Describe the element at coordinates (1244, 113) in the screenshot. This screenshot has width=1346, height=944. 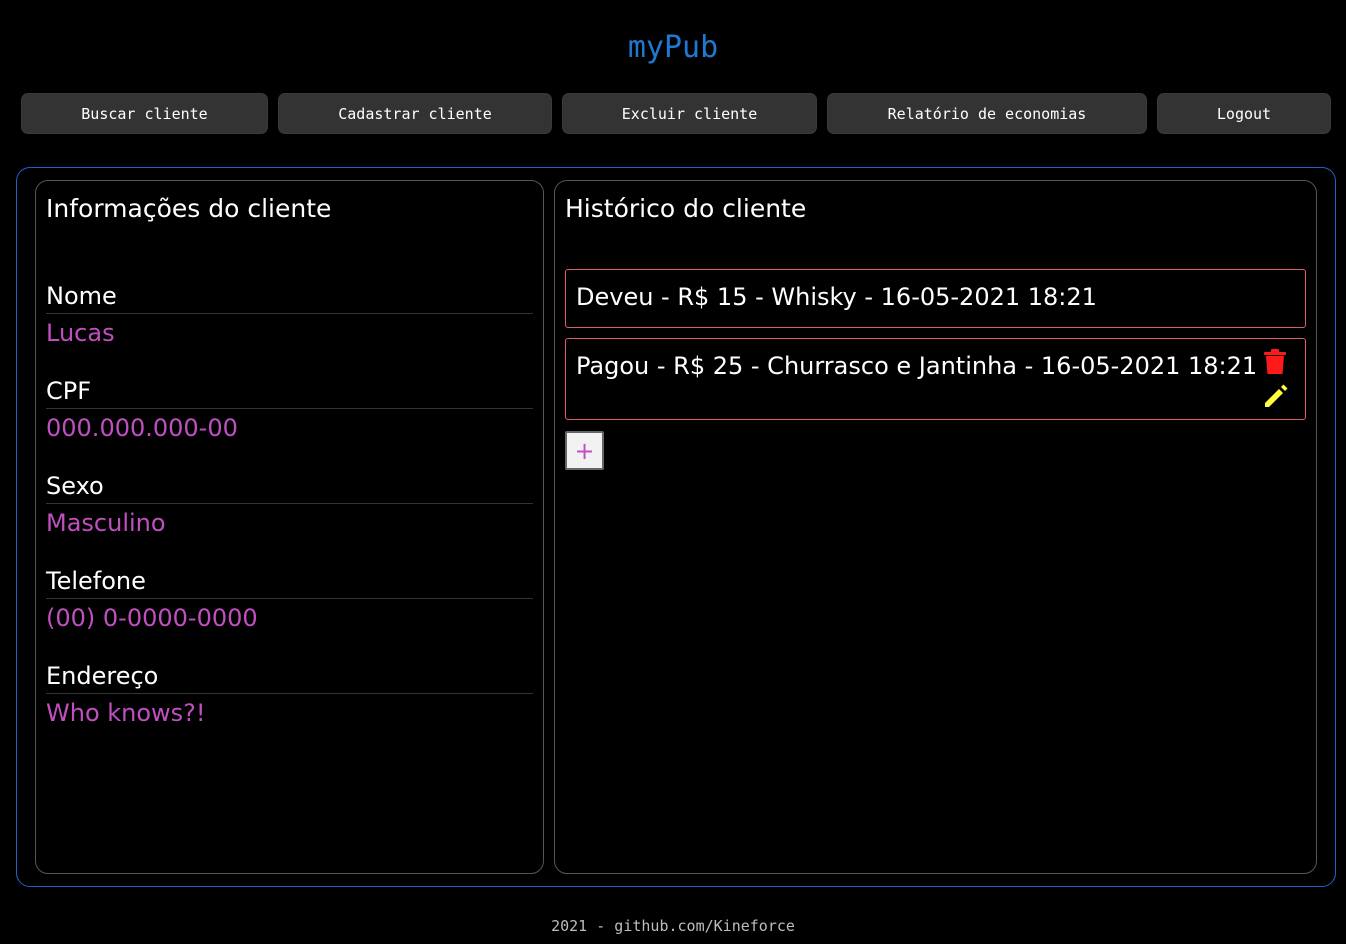
I see `logout-button: Logout` at that location.